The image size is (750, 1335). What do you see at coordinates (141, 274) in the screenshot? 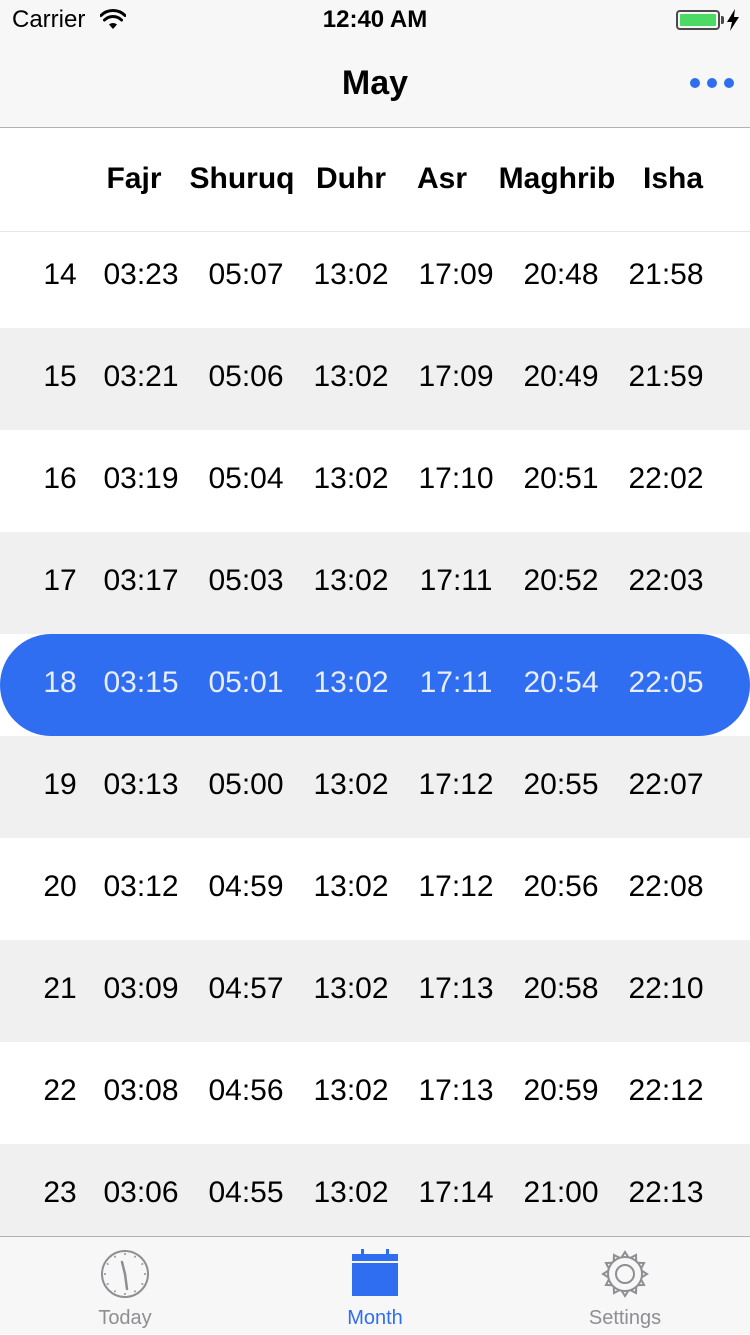
I see `time-fajr: 03:23` at bounding box center [141, 274].